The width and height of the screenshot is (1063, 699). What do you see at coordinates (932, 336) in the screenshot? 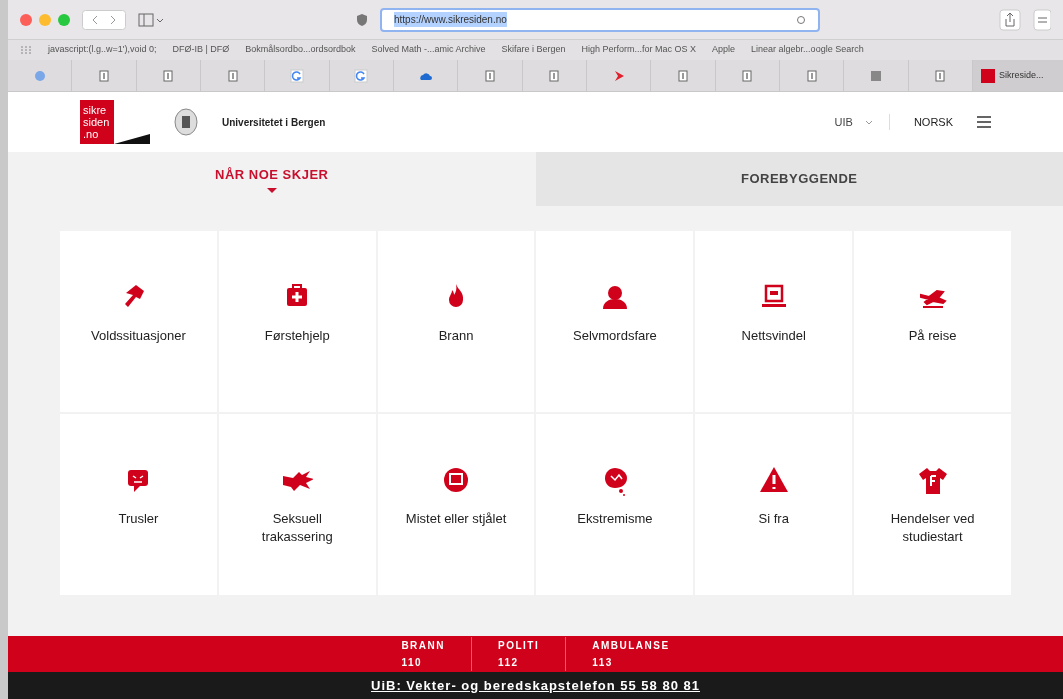
I see `tile-label: På reise` at bounding box center [932, 336].